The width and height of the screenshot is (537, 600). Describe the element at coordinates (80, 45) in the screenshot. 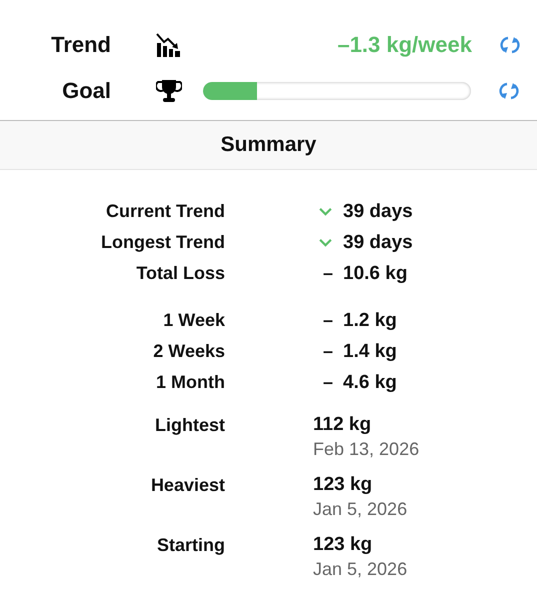

I see `trend-label: Trend` at that location.